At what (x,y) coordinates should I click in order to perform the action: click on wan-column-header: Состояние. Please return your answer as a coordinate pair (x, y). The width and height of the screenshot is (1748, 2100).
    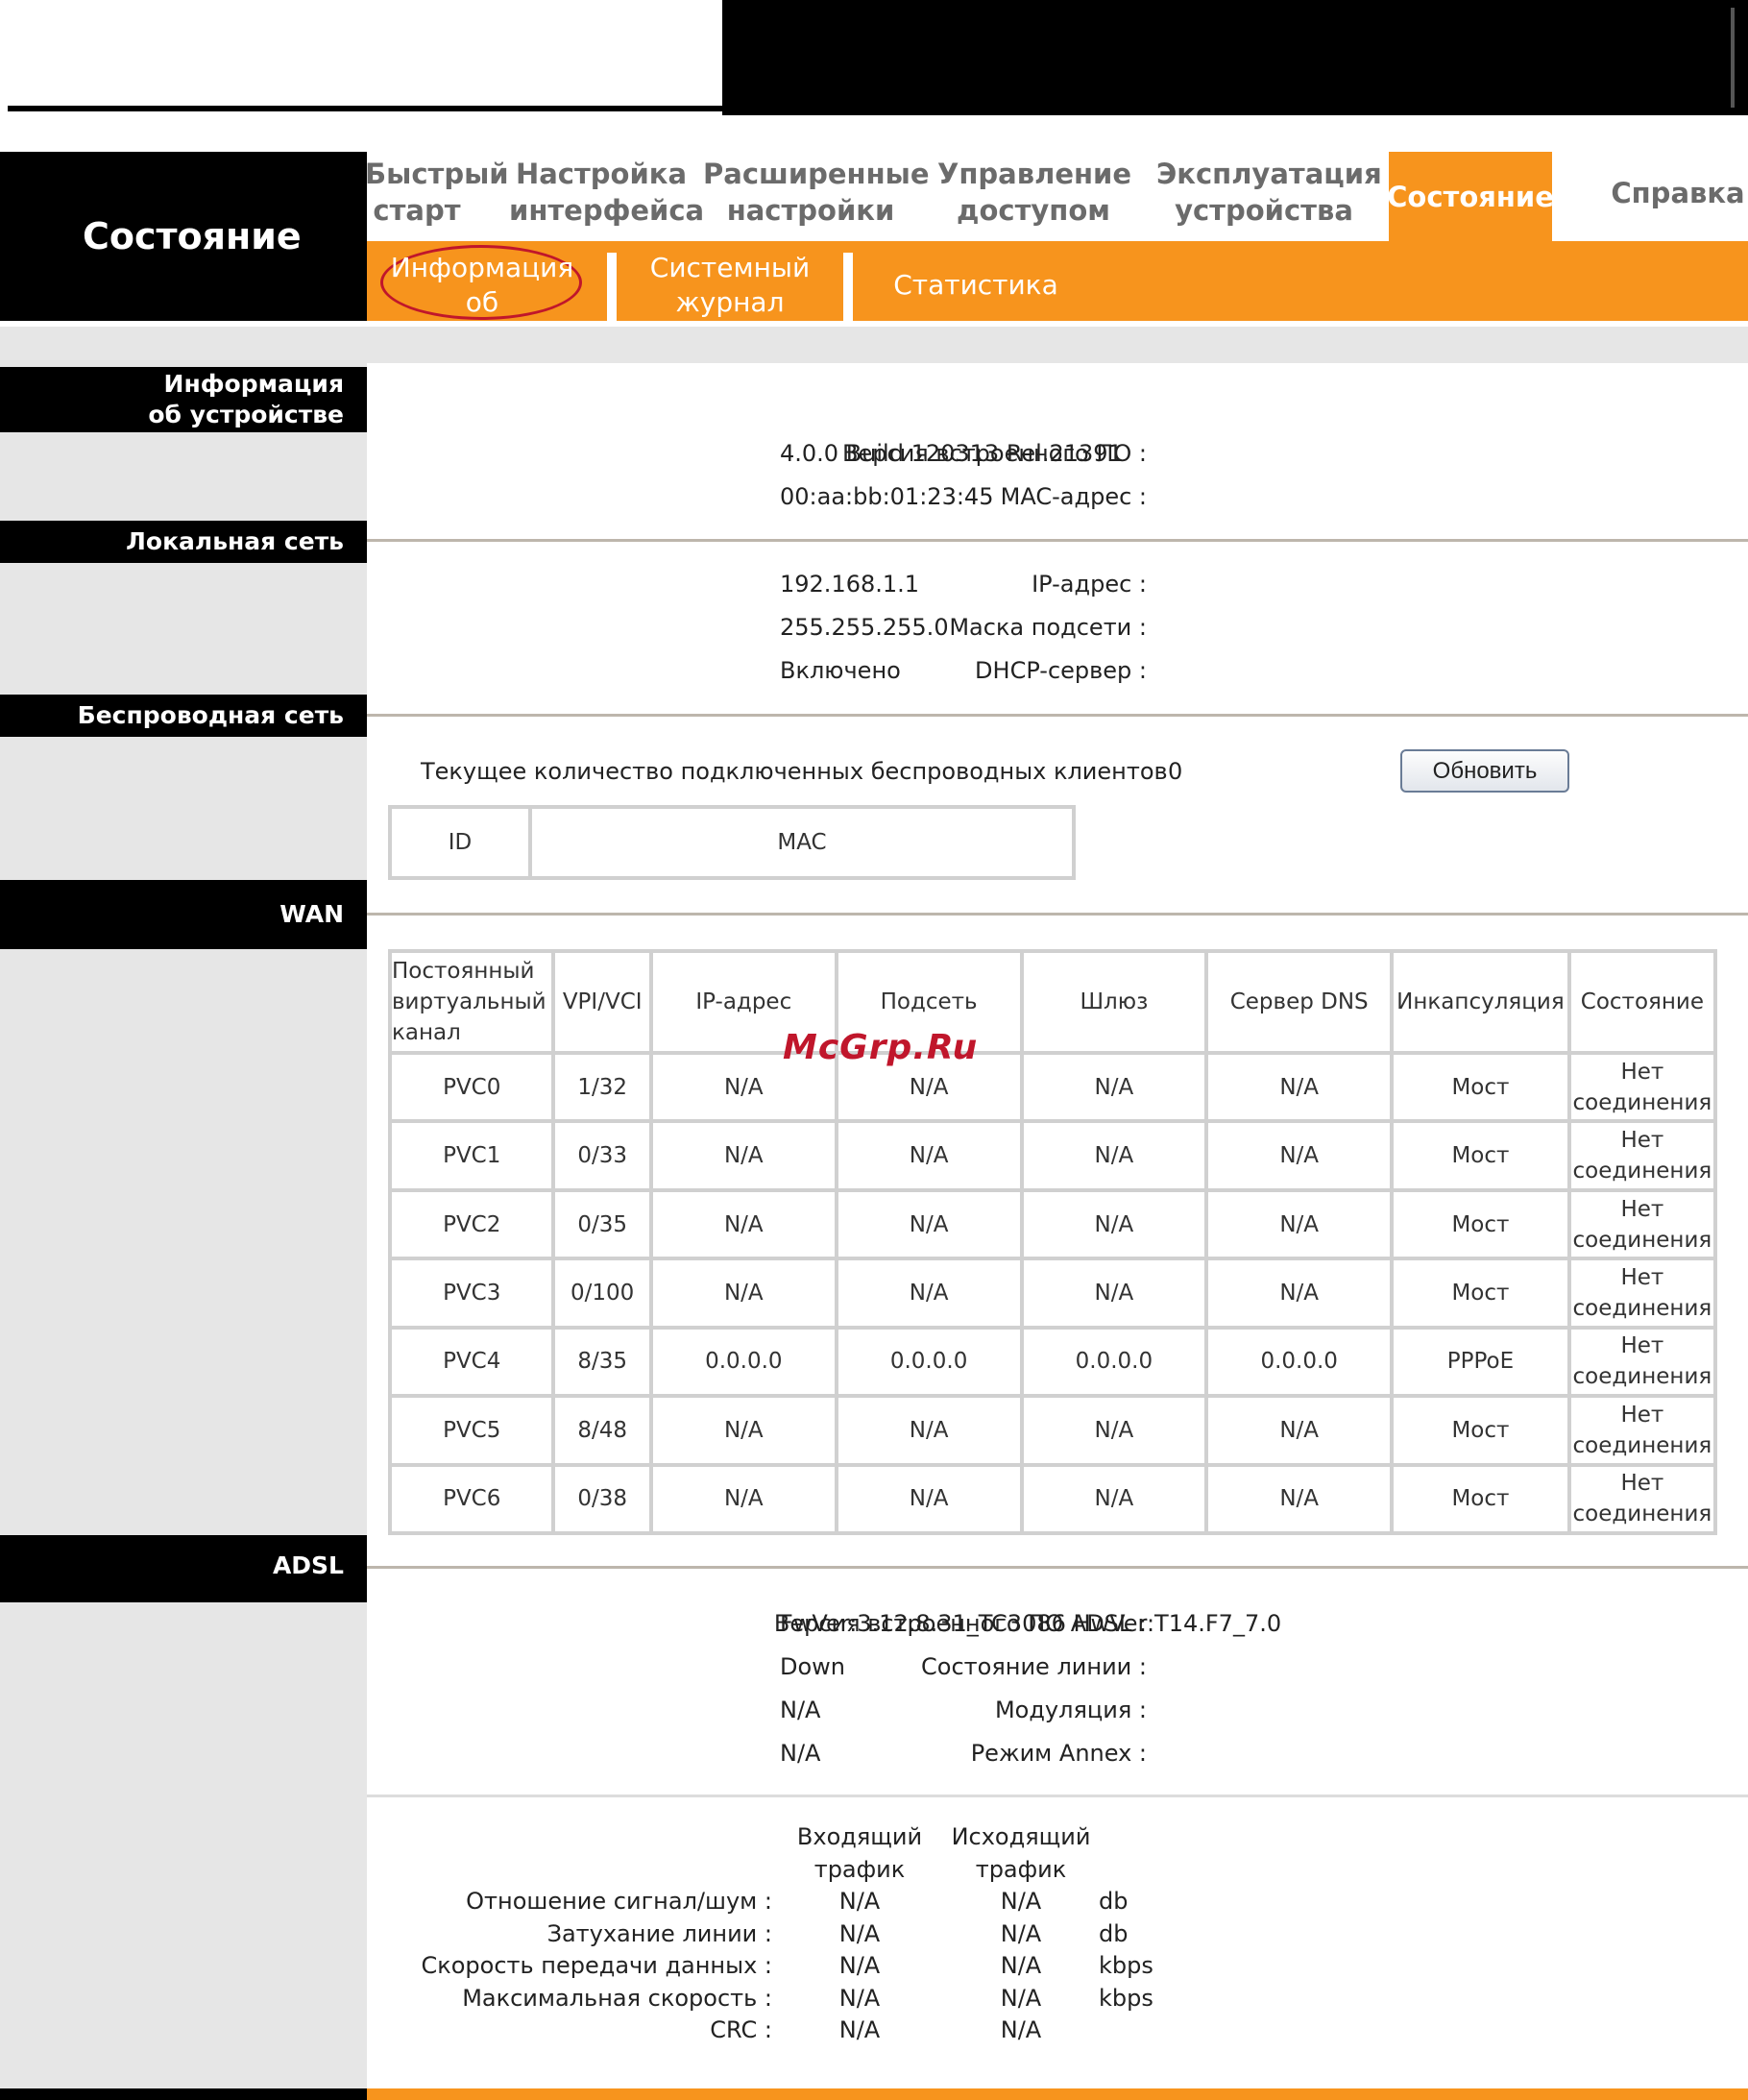
    Looking at the image, I should click on (1642, 1002).